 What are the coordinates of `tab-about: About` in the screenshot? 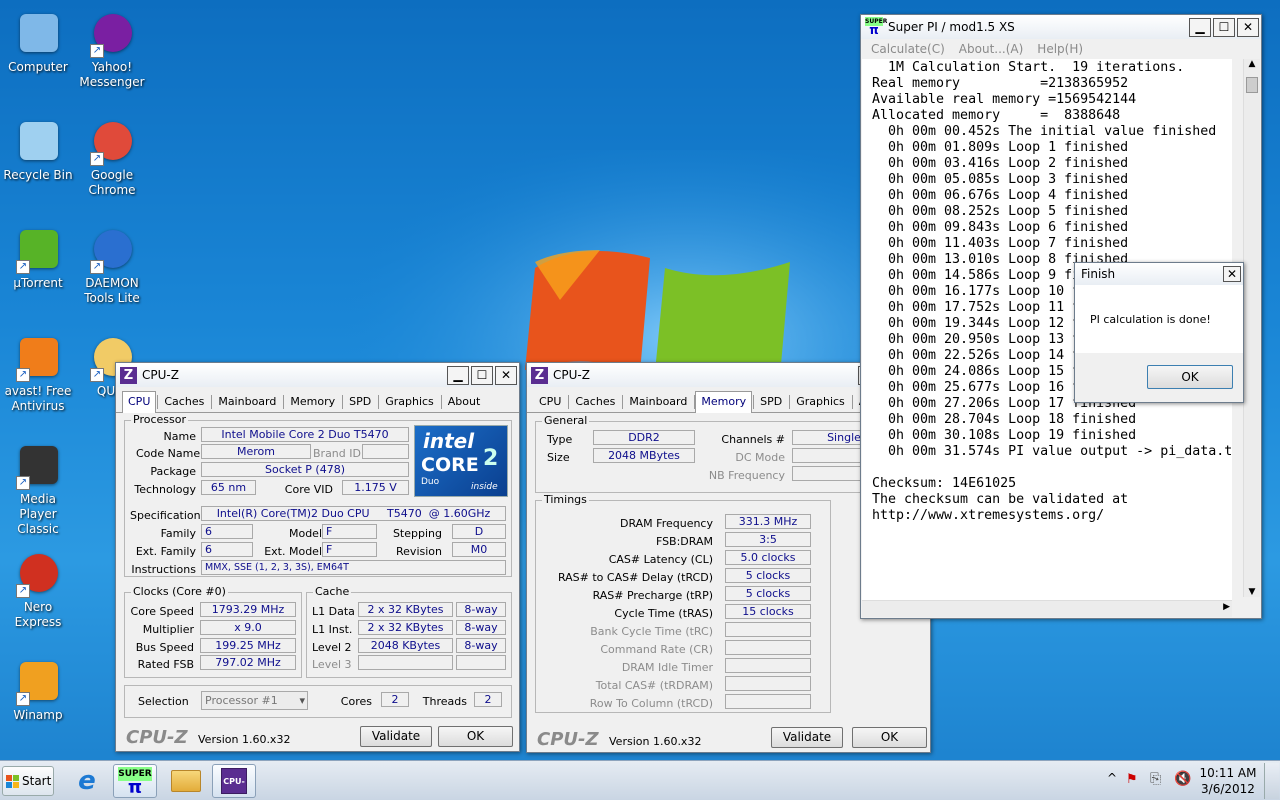 It's located at (464, 401).